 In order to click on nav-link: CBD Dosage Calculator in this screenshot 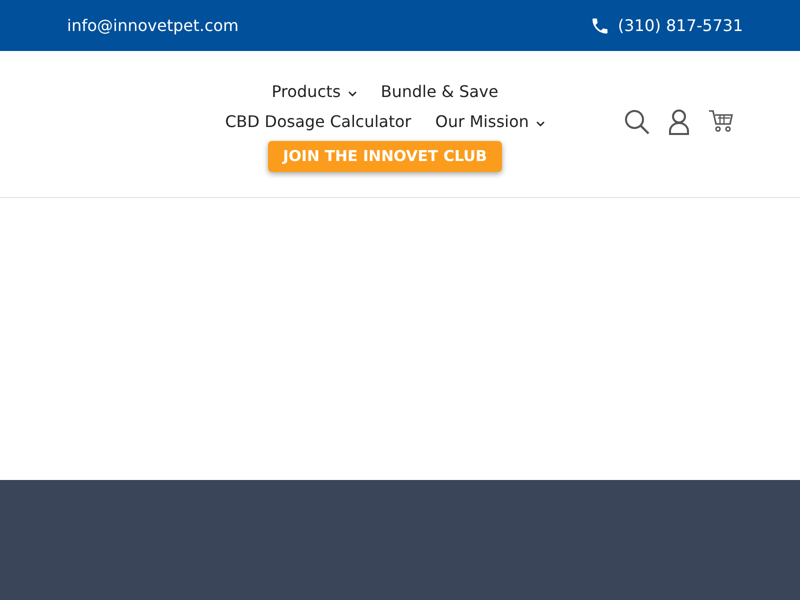, I will do `click(318, 122)`.